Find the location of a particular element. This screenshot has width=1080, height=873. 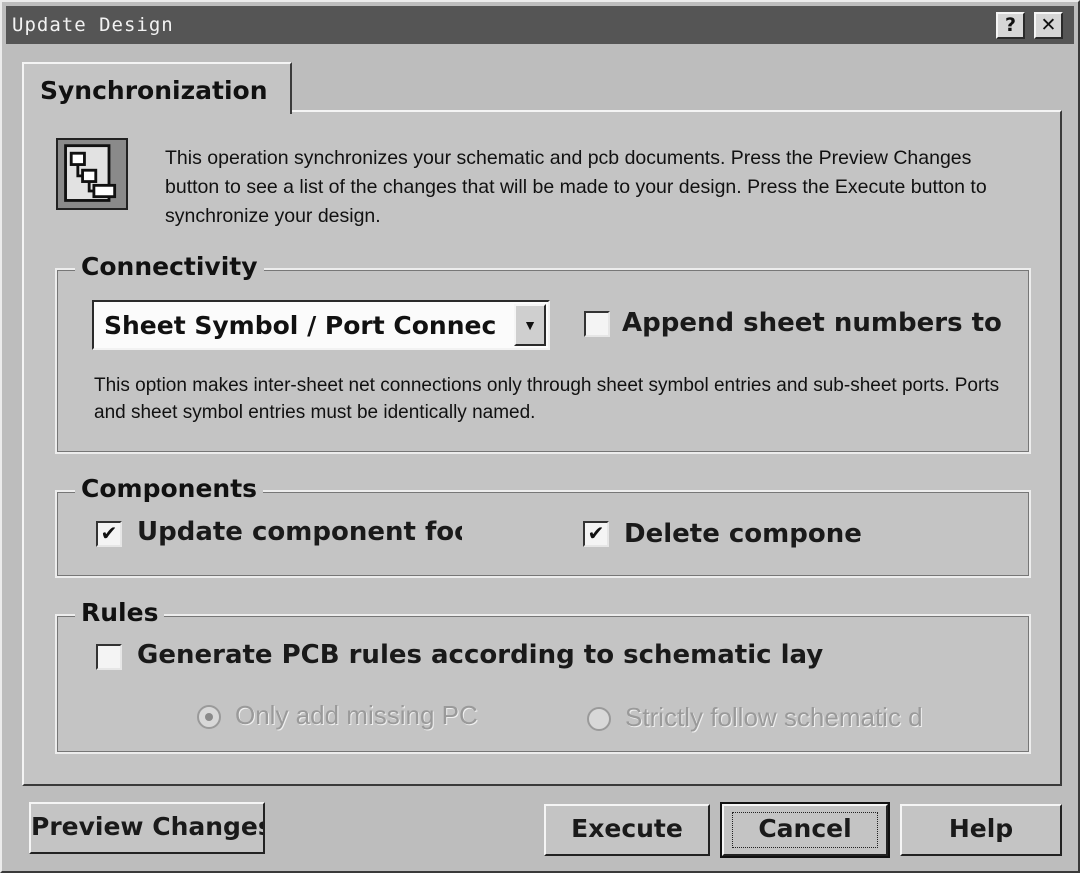

strictly-follow-label: Strictly follow schematic d is located at coordinates (815, 717).